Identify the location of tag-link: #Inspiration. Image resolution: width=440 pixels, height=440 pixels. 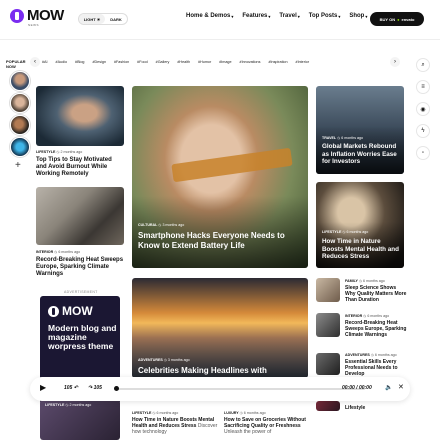
(277, 62).